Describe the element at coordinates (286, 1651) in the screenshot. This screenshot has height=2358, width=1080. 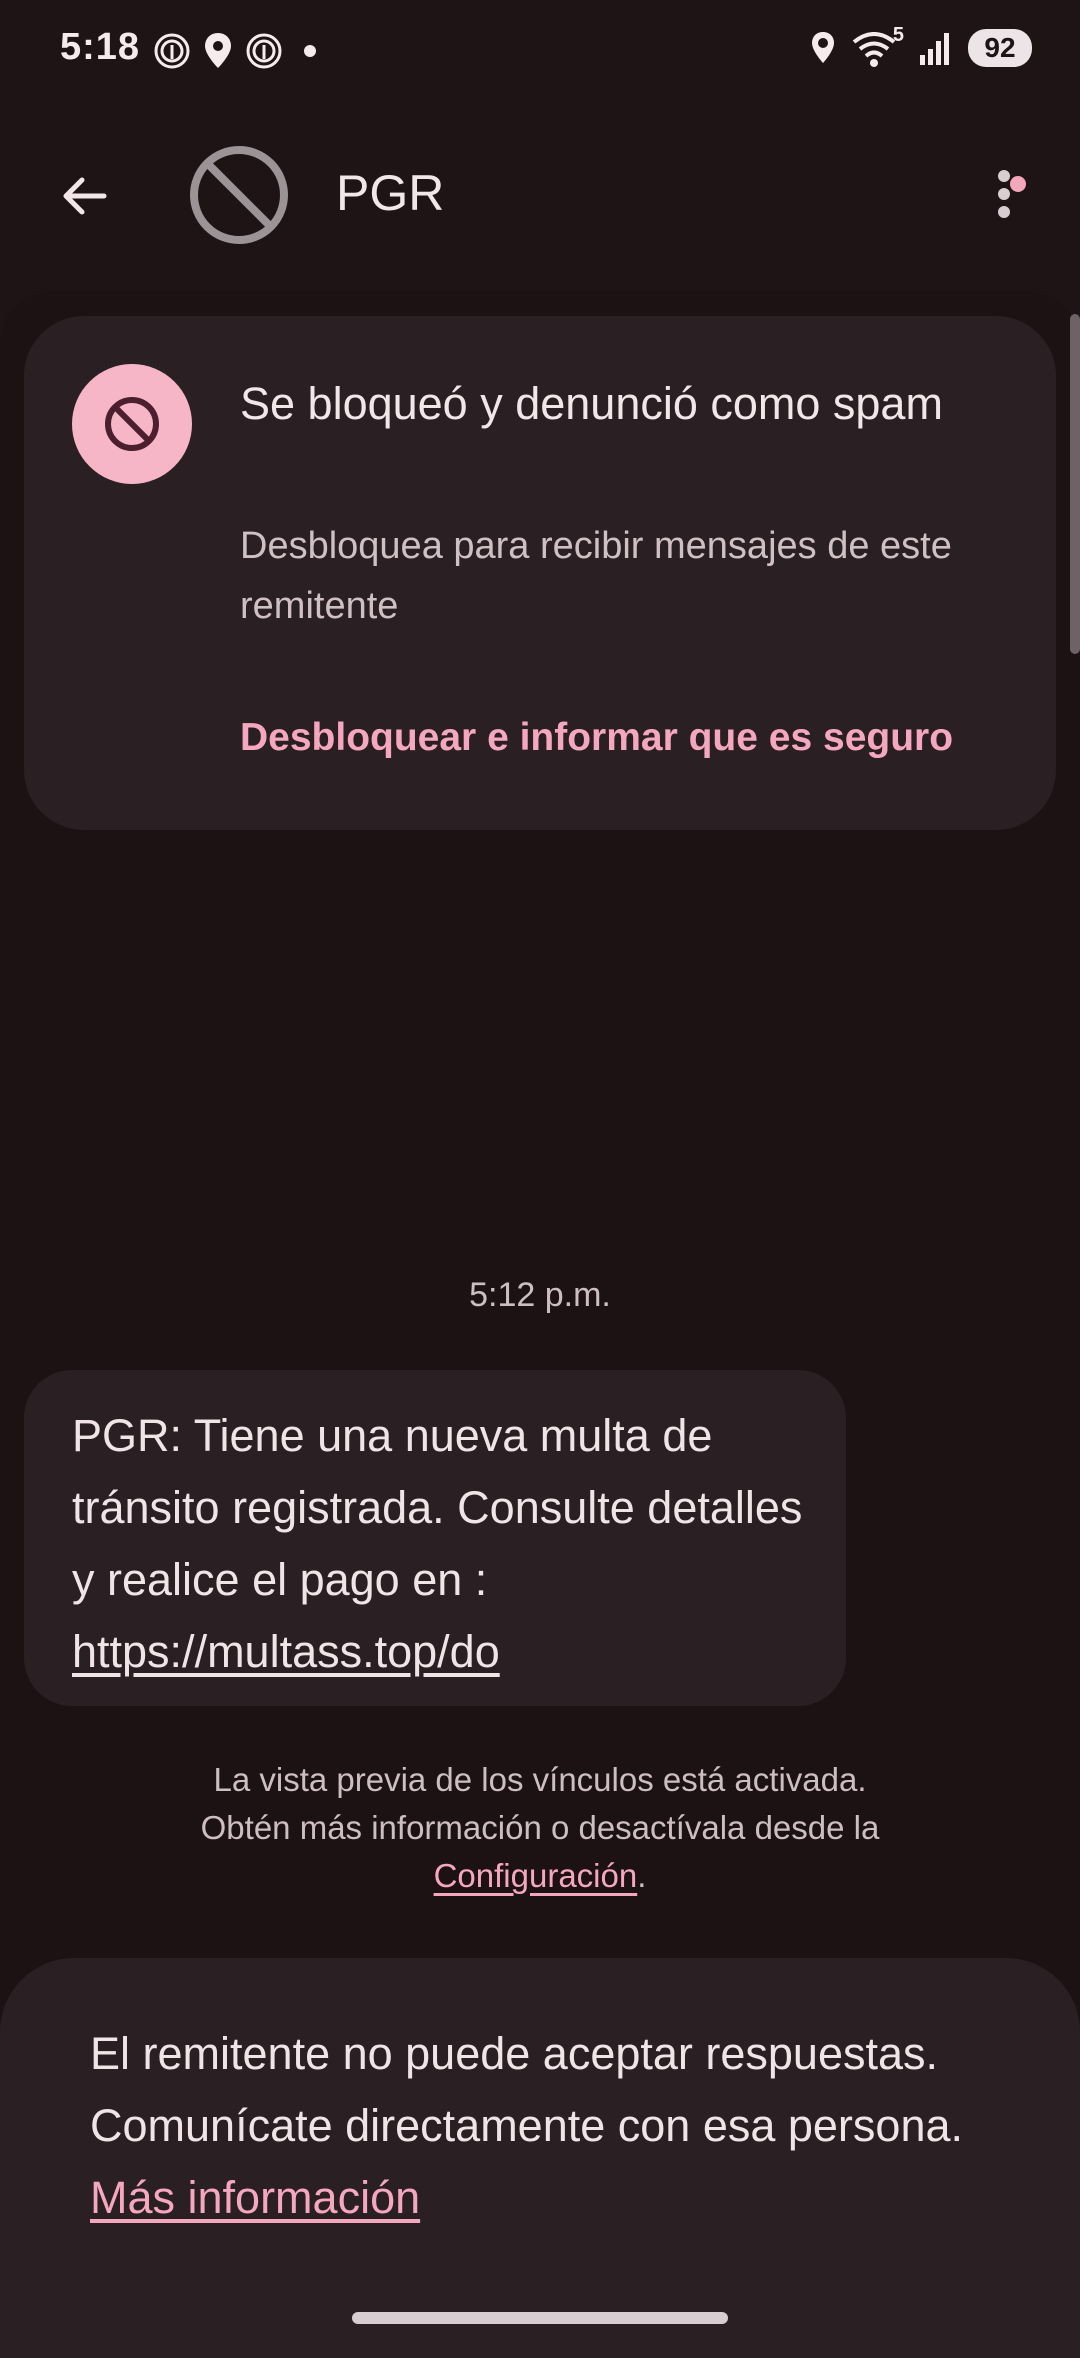
I see `message-link: https://multass.top/do` at that location.